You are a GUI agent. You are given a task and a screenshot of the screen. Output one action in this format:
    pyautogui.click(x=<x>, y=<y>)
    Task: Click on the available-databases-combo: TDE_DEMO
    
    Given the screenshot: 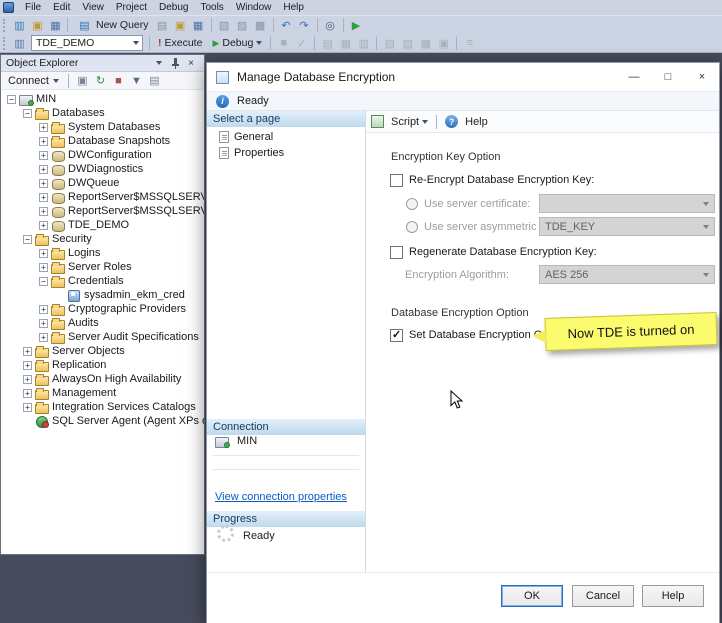 What is the action you would take?
    pyautogui.click(x=87, y=43)
    